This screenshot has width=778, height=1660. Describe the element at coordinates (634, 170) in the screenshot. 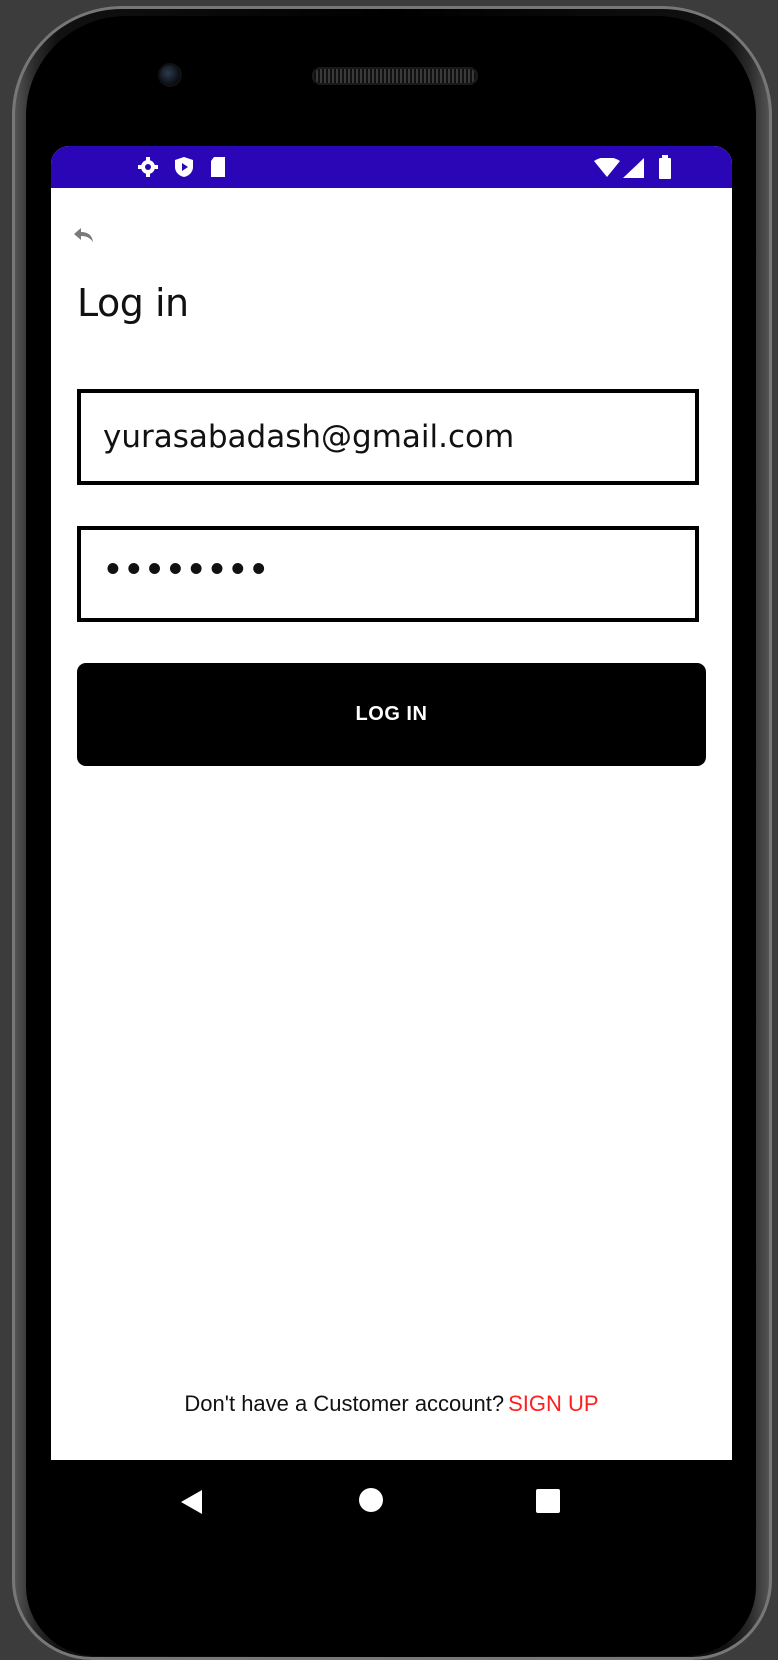

I see `signal-icon` at that location.